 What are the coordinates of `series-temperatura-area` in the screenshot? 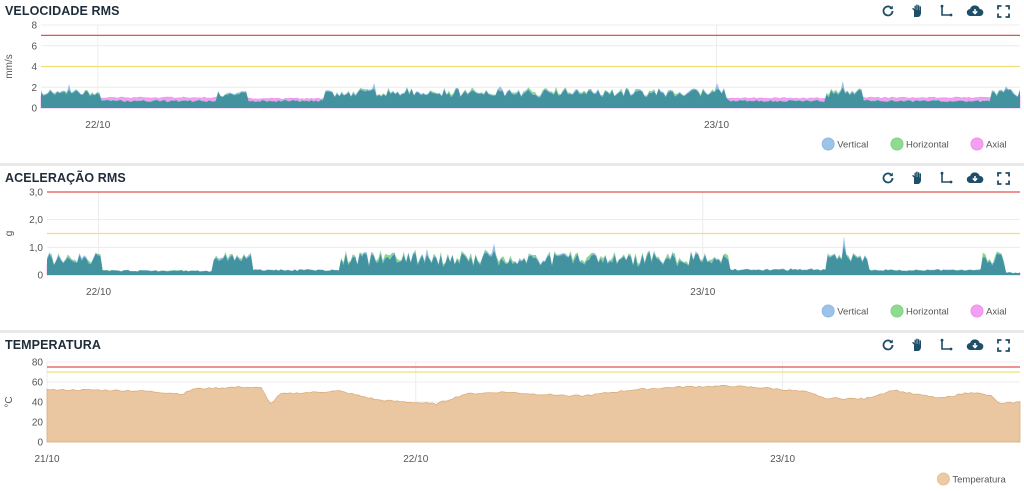 It's located at (533, 414).